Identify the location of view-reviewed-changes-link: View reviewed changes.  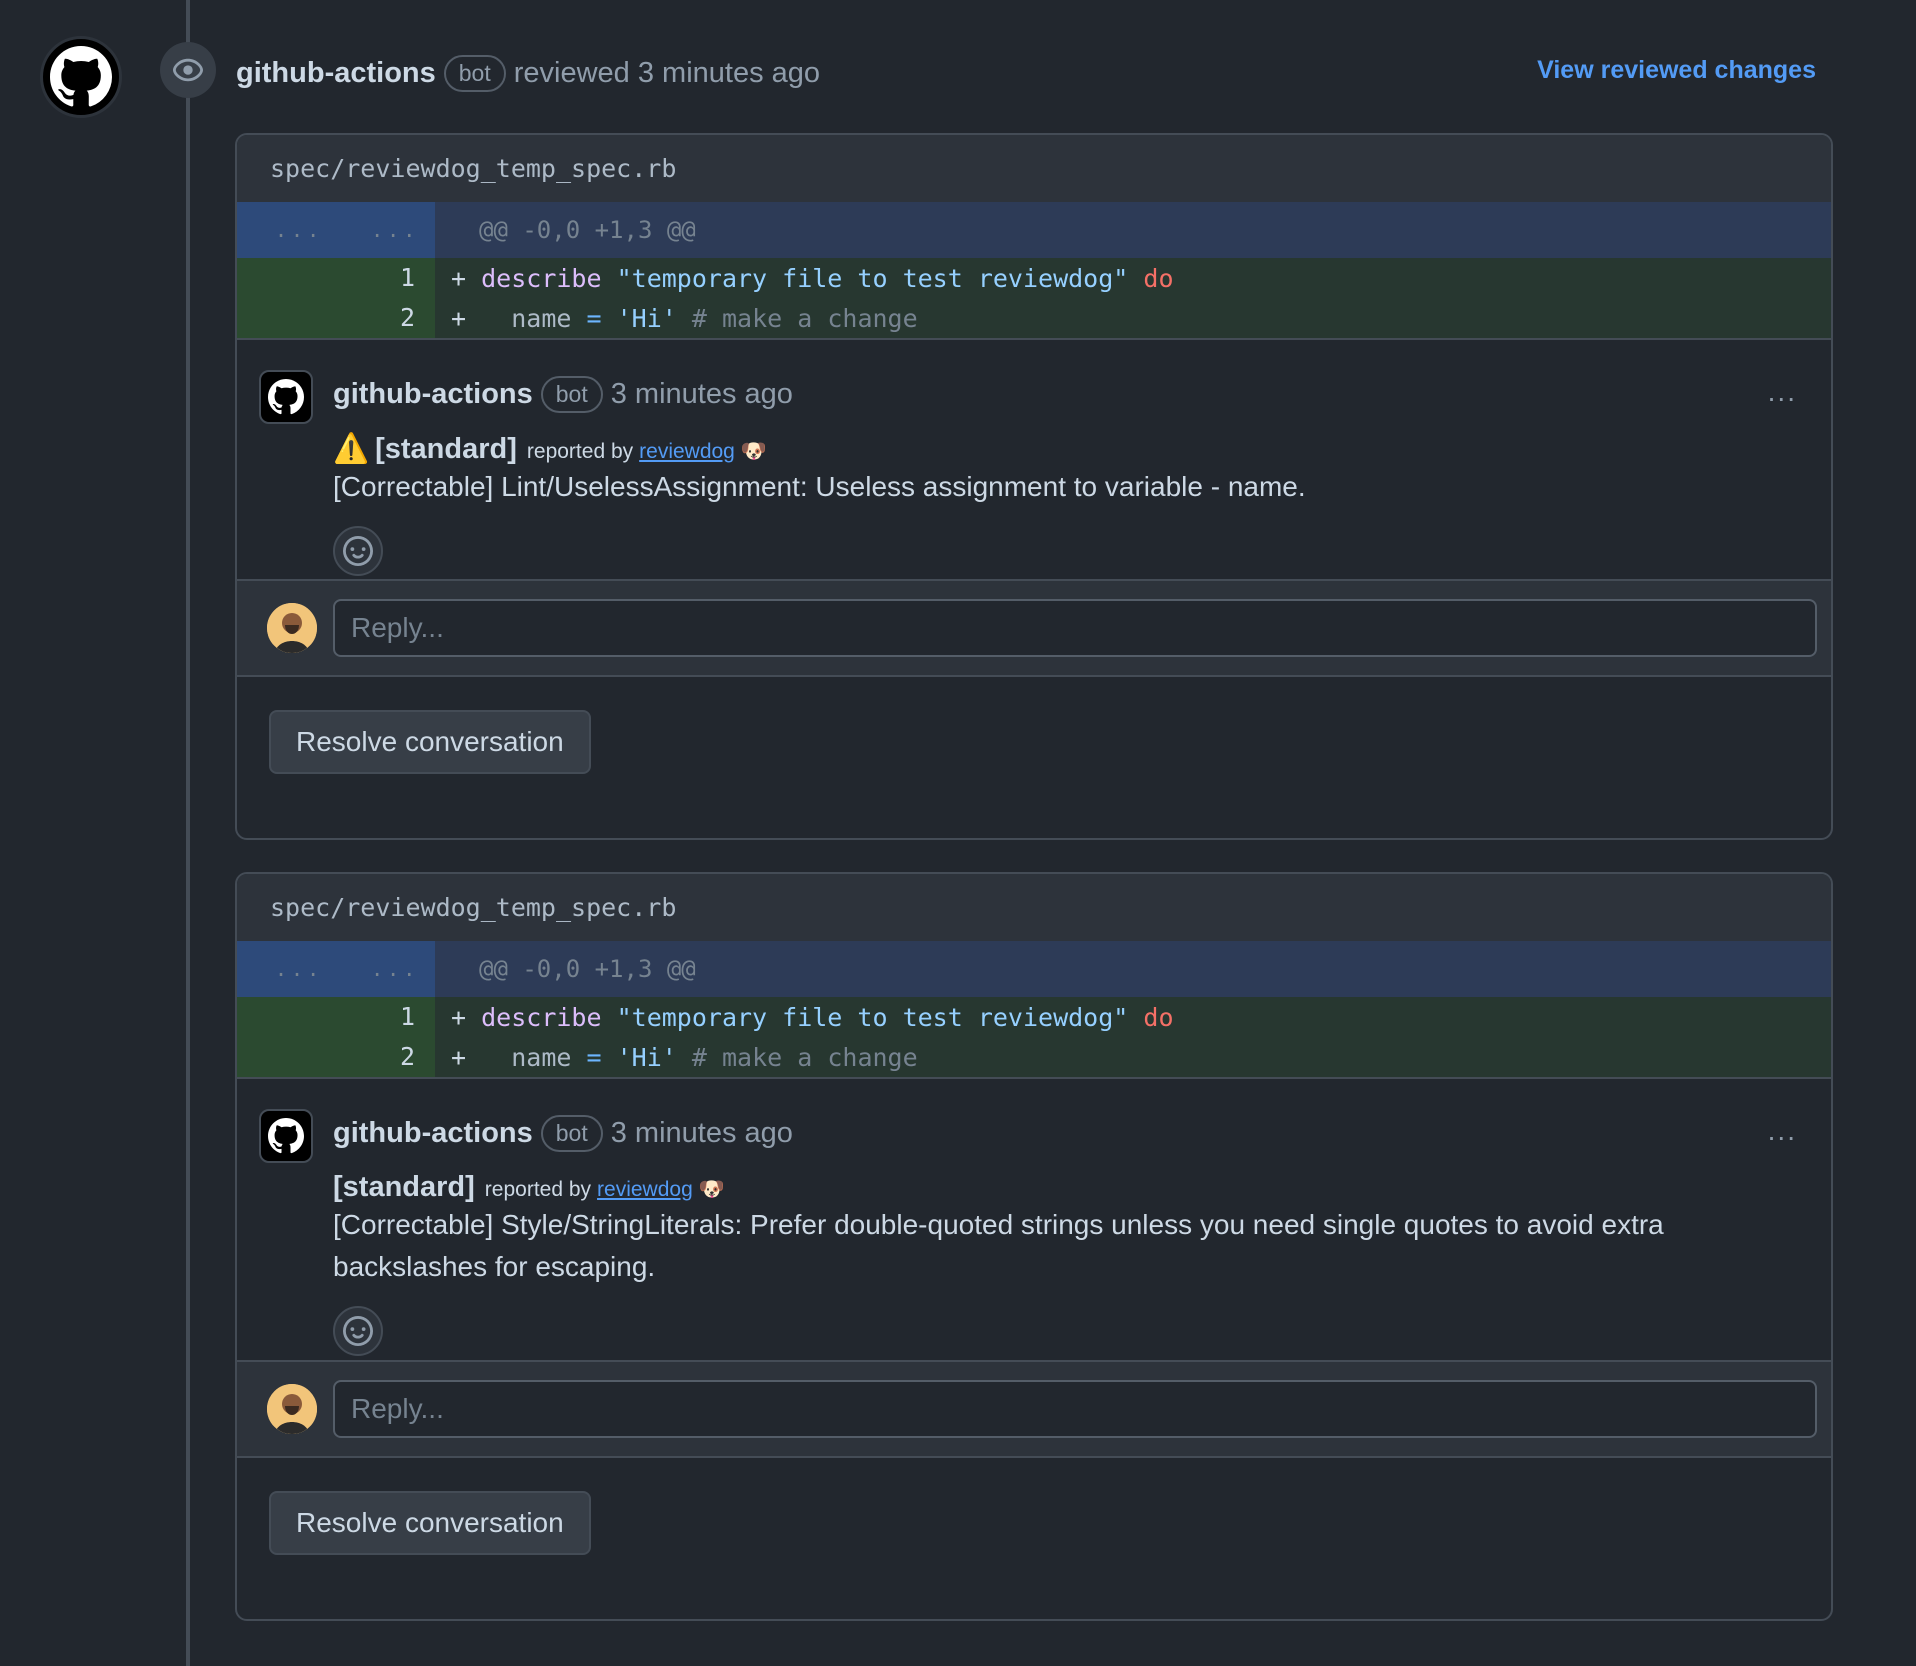
(1676, 70).